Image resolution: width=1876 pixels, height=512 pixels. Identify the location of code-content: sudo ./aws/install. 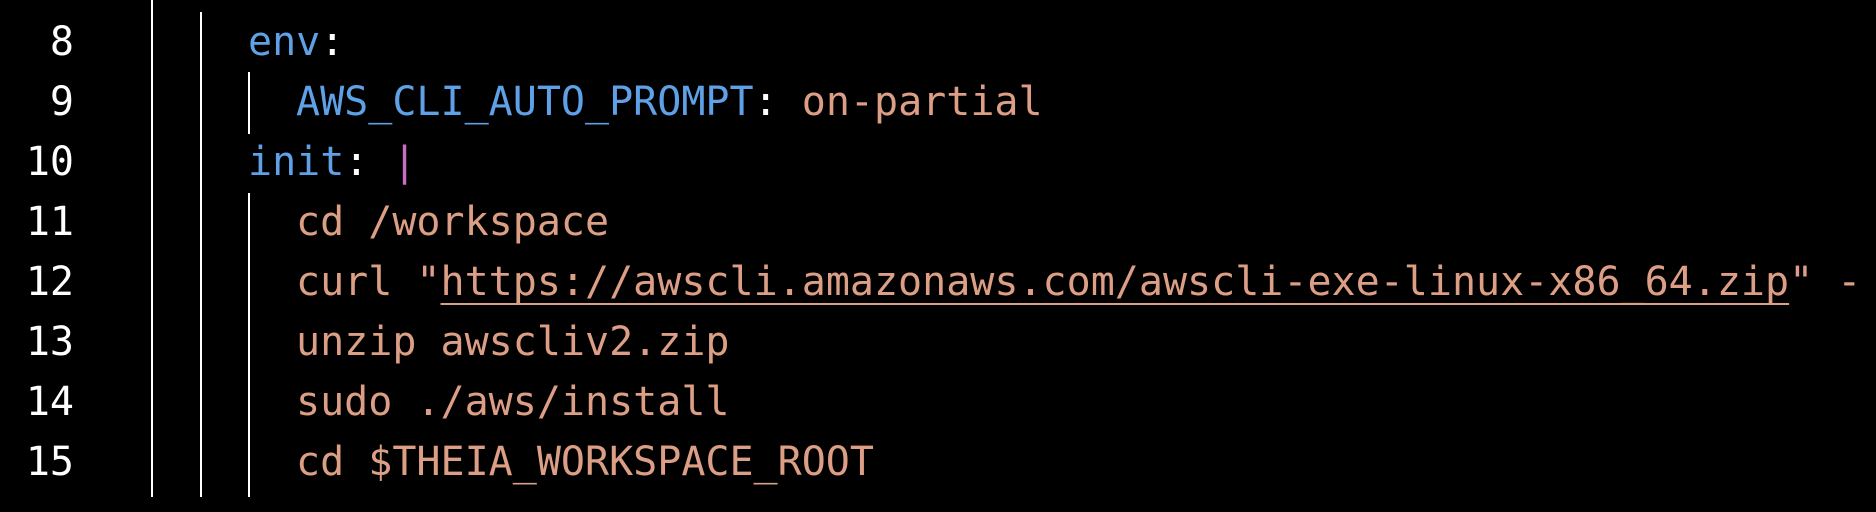
(513, 402).